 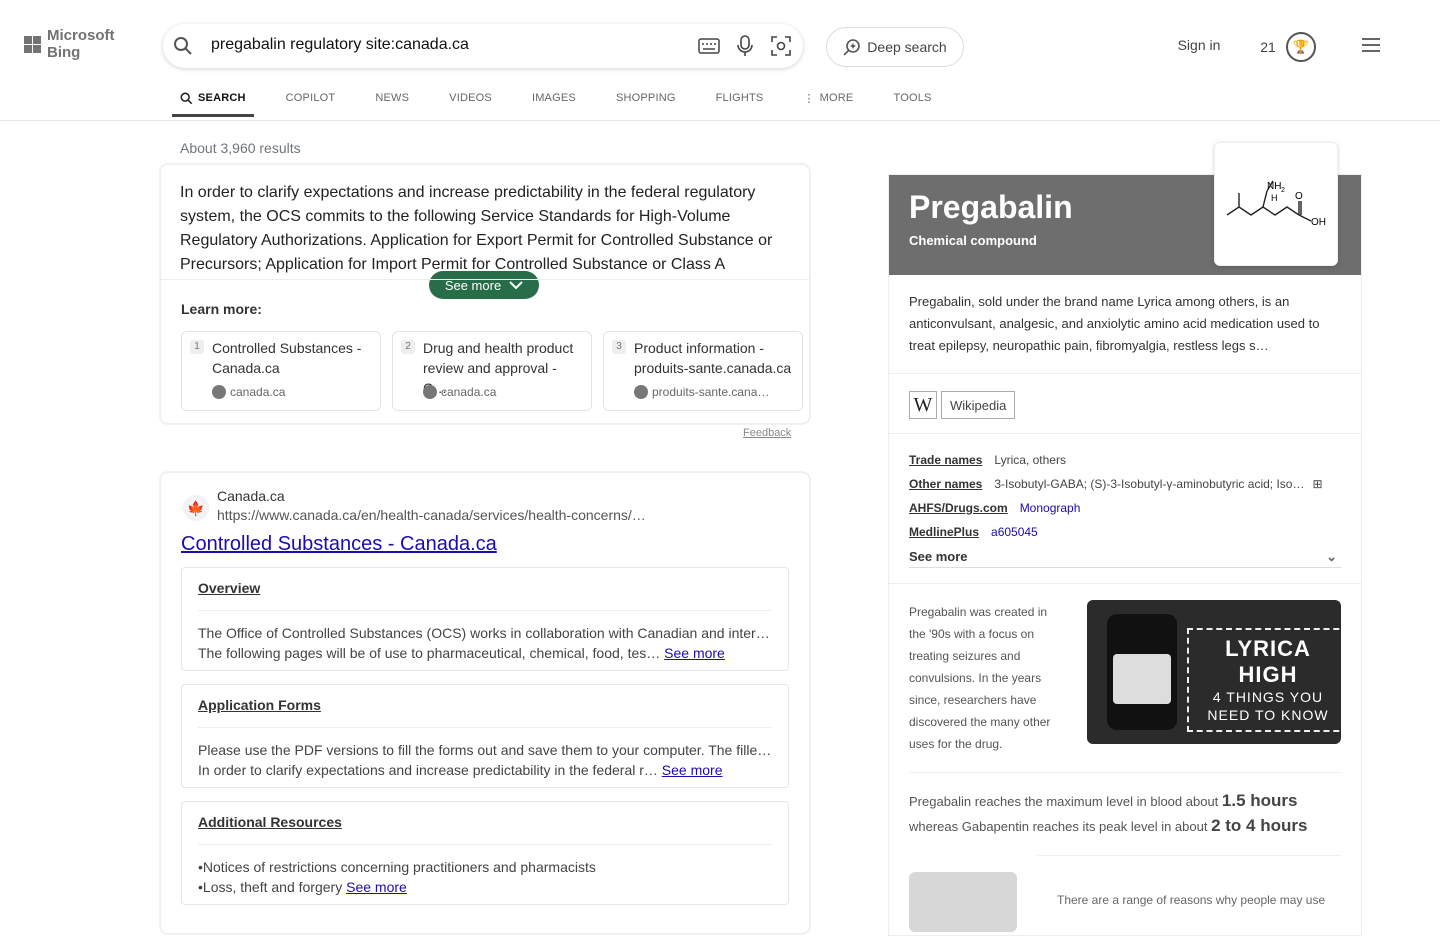 What do you see at coordinates (485, 705) in the screenshot?
I see `section-heading-link: Application Forms` at bounding box center [485, 705].